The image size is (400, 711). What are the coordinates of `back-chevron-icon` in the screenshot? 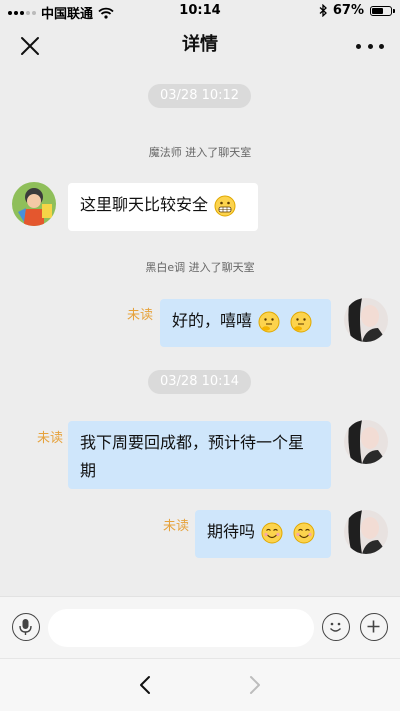 It's located at (146, 685).